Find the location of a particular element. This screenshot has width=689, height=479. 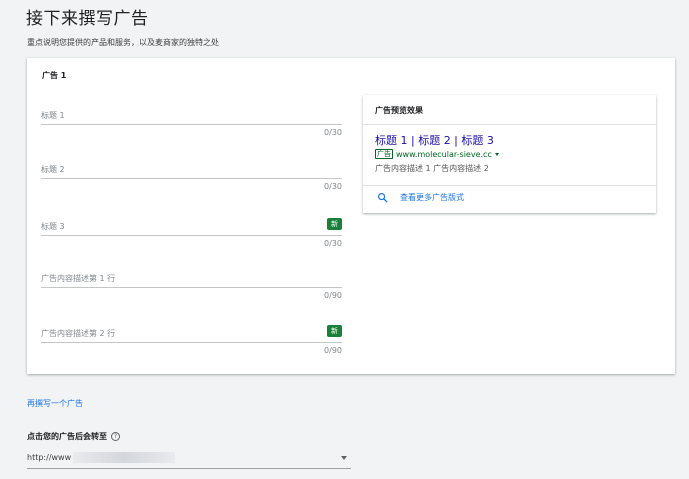

headline-3-field: 标题 3 新 0/30 is located at coordinates (191, 235).